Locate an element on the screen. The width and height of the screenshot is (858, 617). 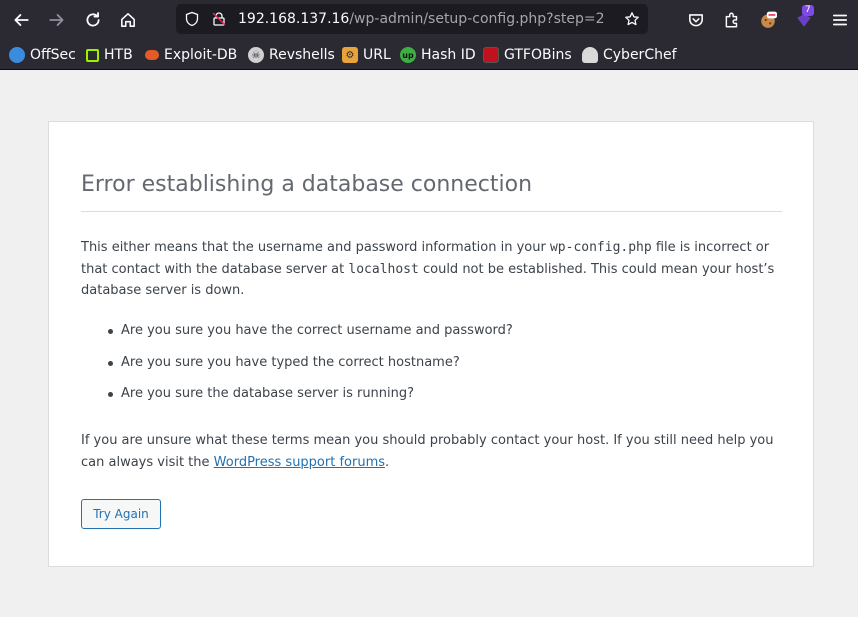
extensions-button is located at coordinates (732, 20).